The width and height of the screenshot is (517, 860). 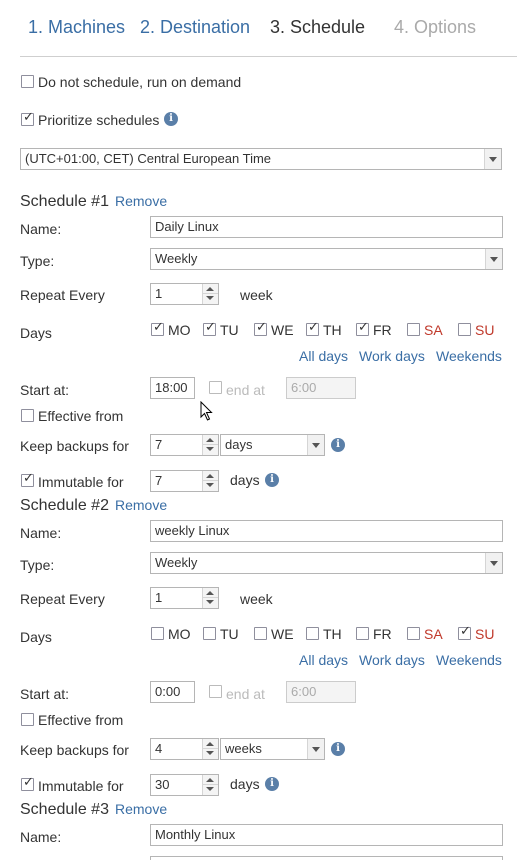 I want to click on schedule-2-work-days-link: Work days, so click(x=392, y=660).